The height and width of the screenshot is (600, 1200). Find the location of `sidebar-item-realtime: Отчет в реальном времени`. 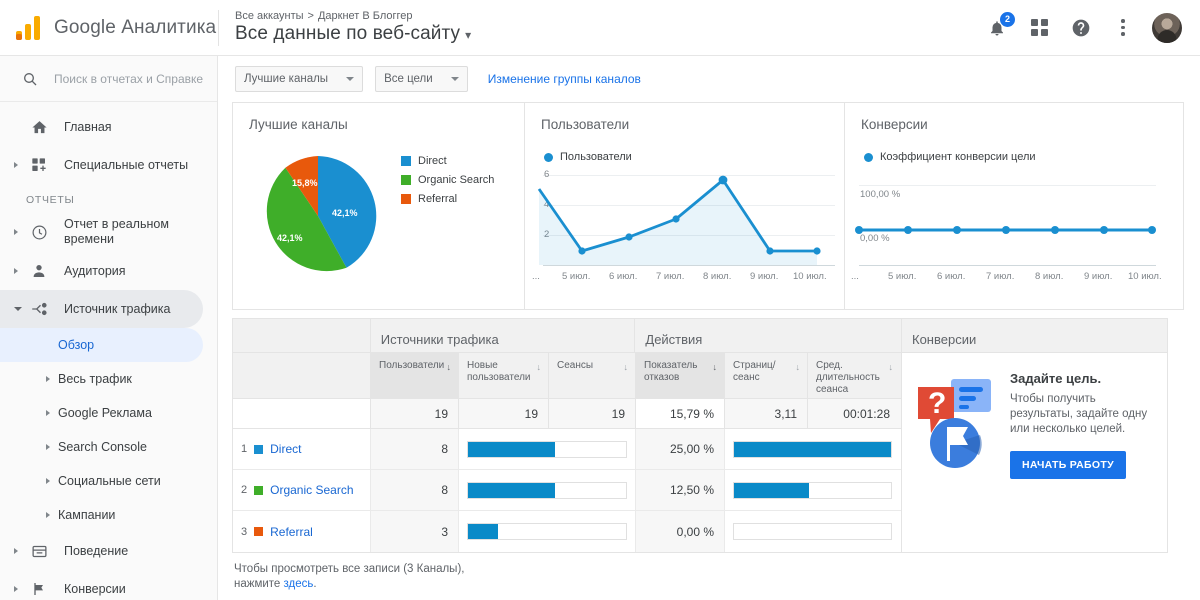

sidebar-item-realtime: Отчет в реальном времени is located at coordinates (108, 232).